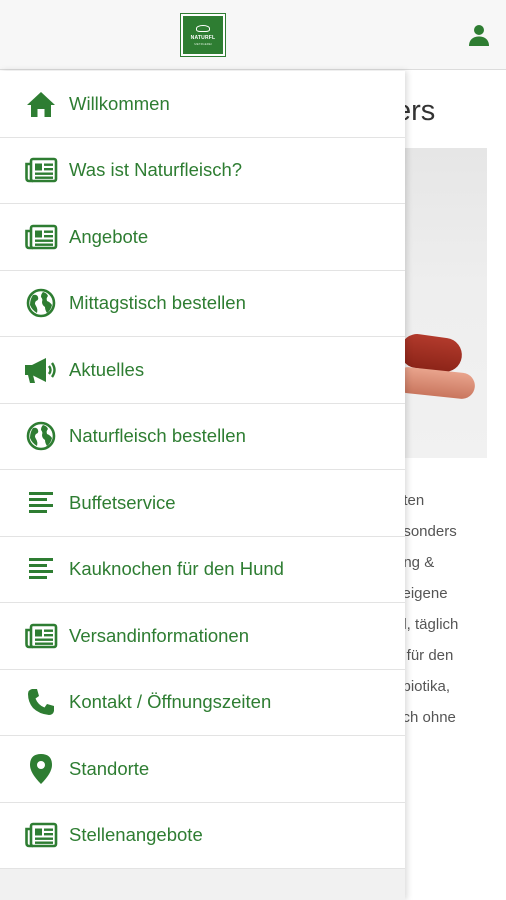  What do you see at coordinates (202, 237) in the screenshot?
I see `nav-item-angebote: Angebote` at bounding box center [202, 237].